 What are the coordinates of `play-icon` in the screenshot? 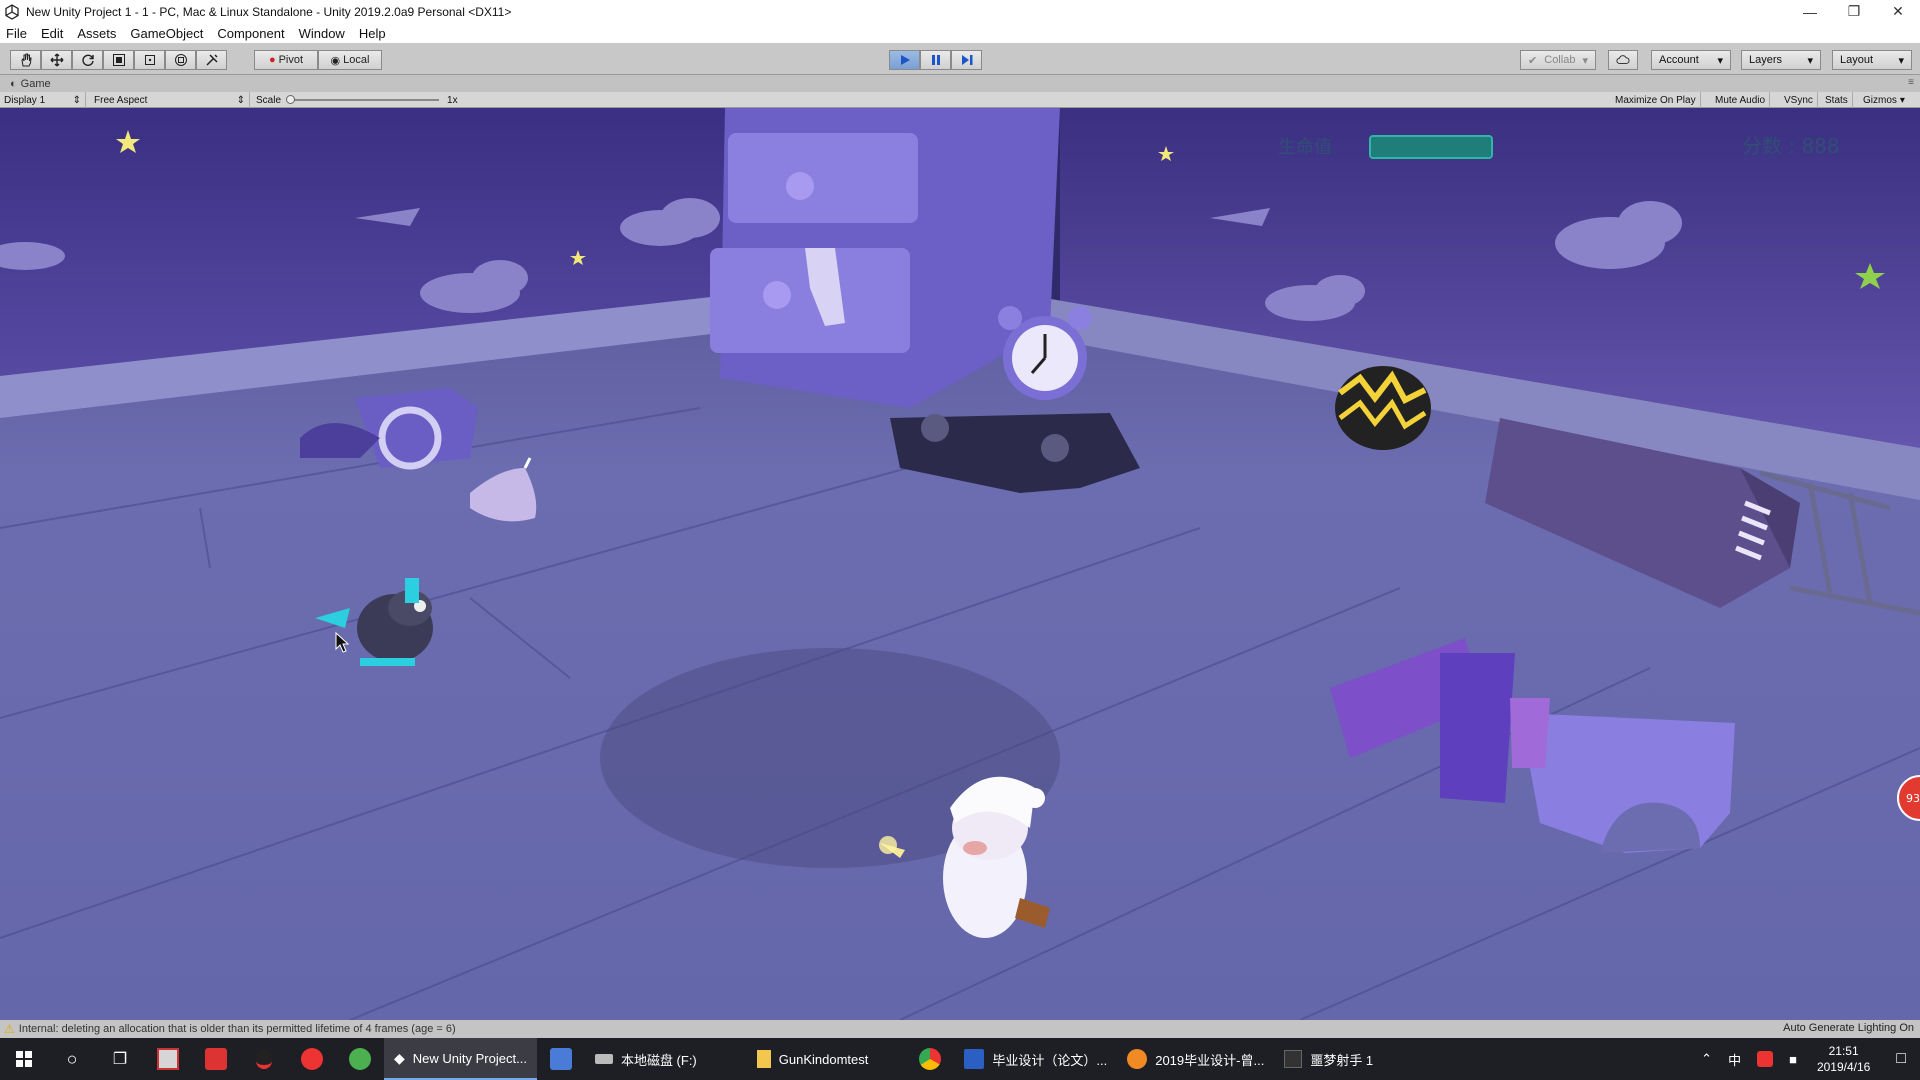 It's located at (905, 60).